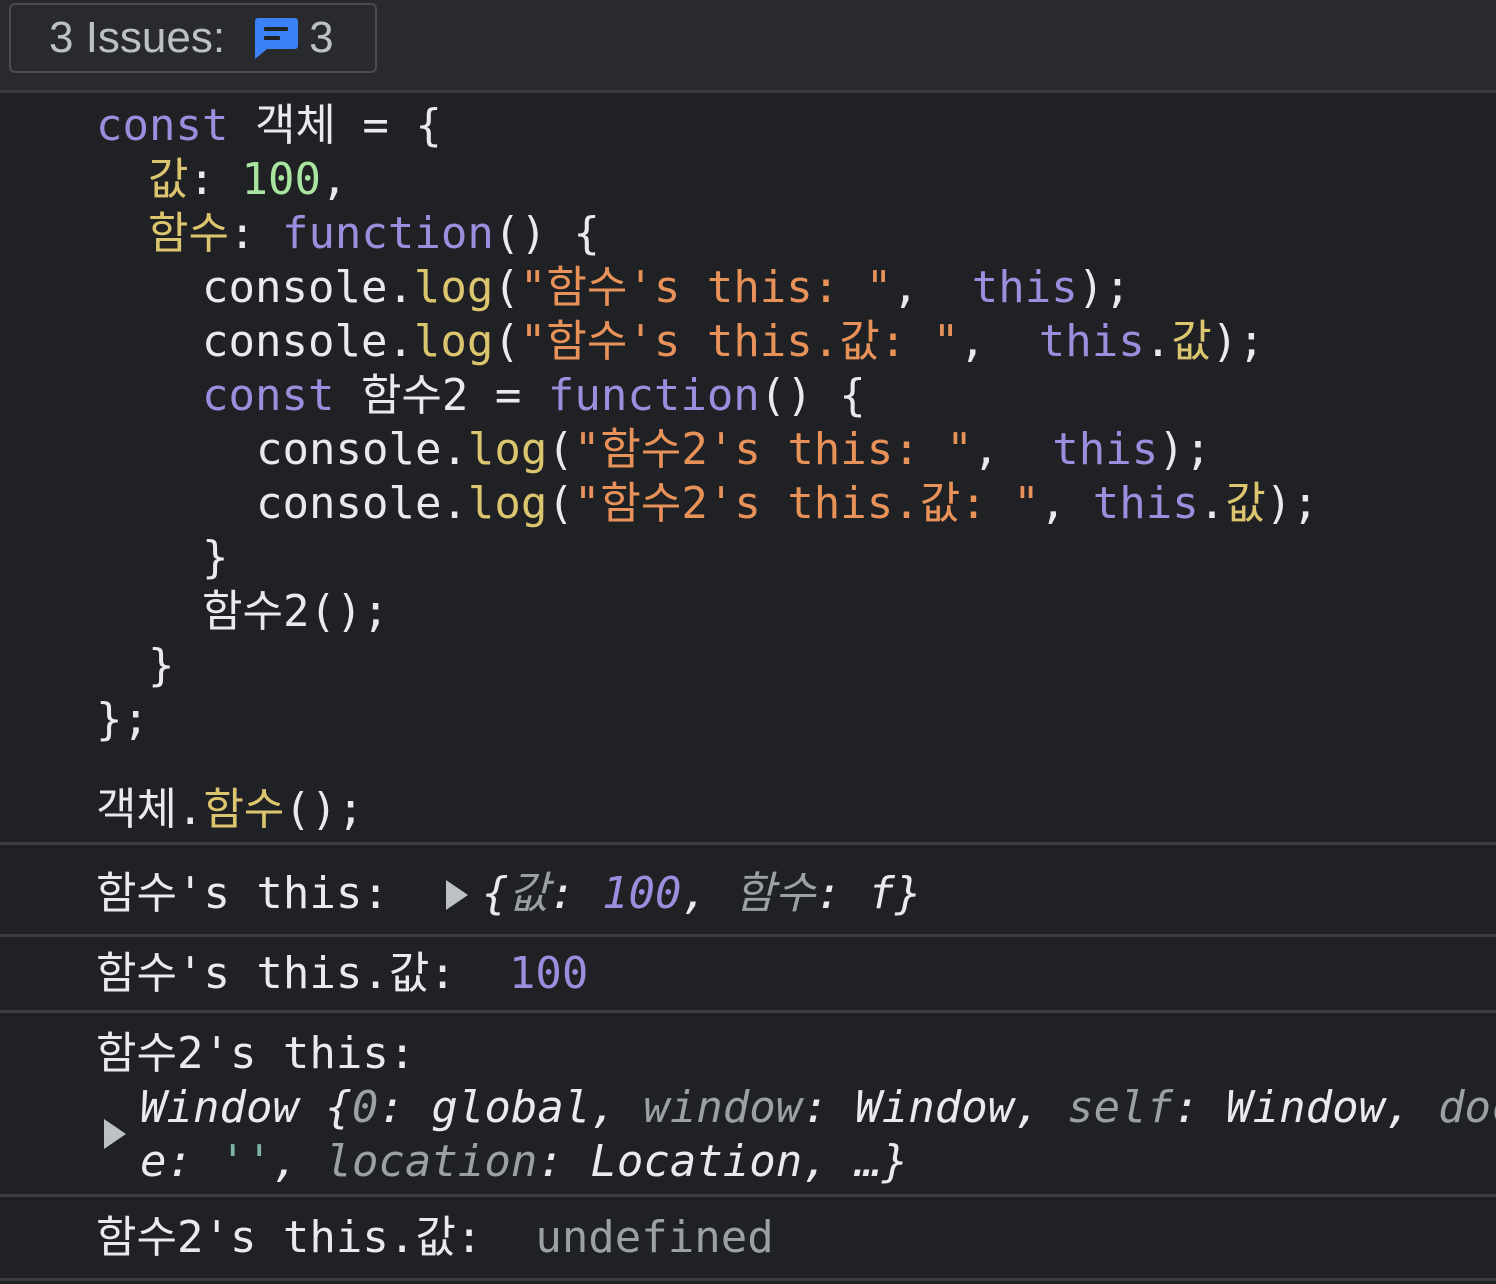 This screenshot has height=1284, width=1496. What do you see at coordinates (256, 1053) in the screenshot?
I see `log-label: 함수2's this:` at bounding box center [256, 1053].